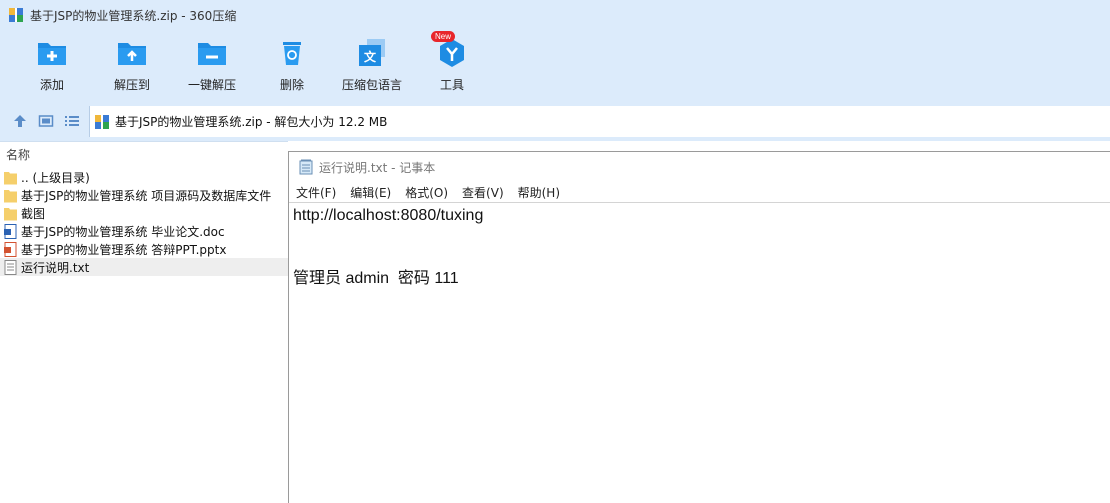 The width and height of the screenshot is (1110, 503). I want to click on notepad-title-bar: 运行说明.txt - 记事本, so click(699, 167).